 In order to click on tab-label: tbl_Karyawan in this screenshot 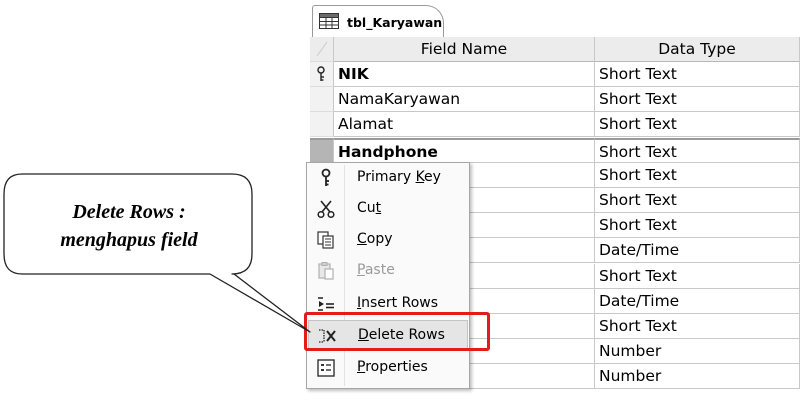, I will do `click(395, 22)`.